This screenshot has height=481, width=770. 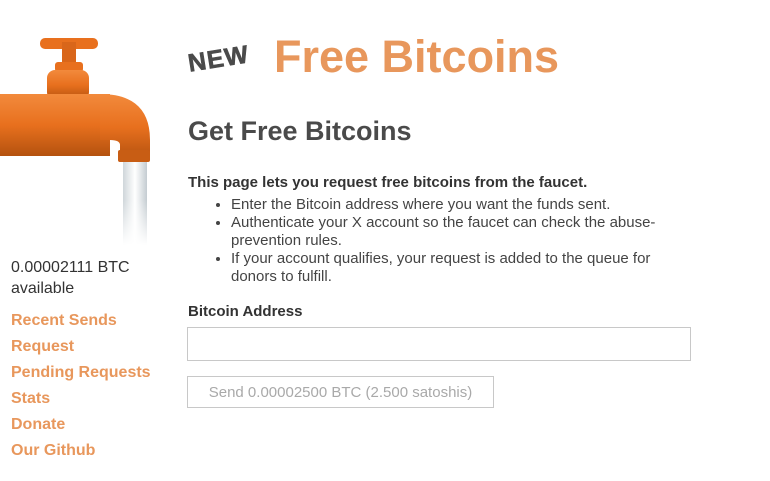 I want to click on nav-link-donate: Donate, so click(x=38, y=425).